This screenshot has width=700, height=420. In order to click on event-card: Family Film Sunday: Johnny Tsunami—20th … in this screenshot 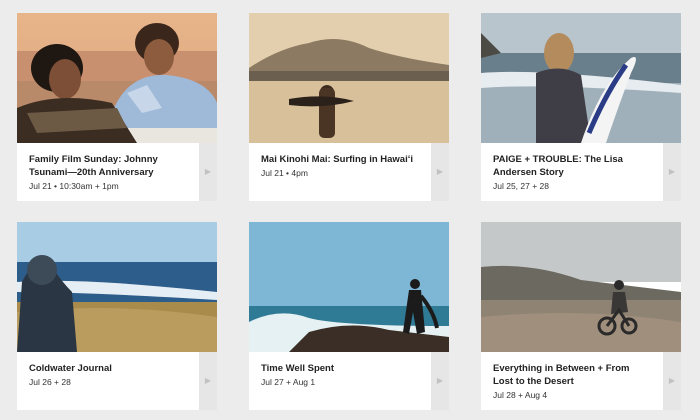, I will do `click(117, 107)`.